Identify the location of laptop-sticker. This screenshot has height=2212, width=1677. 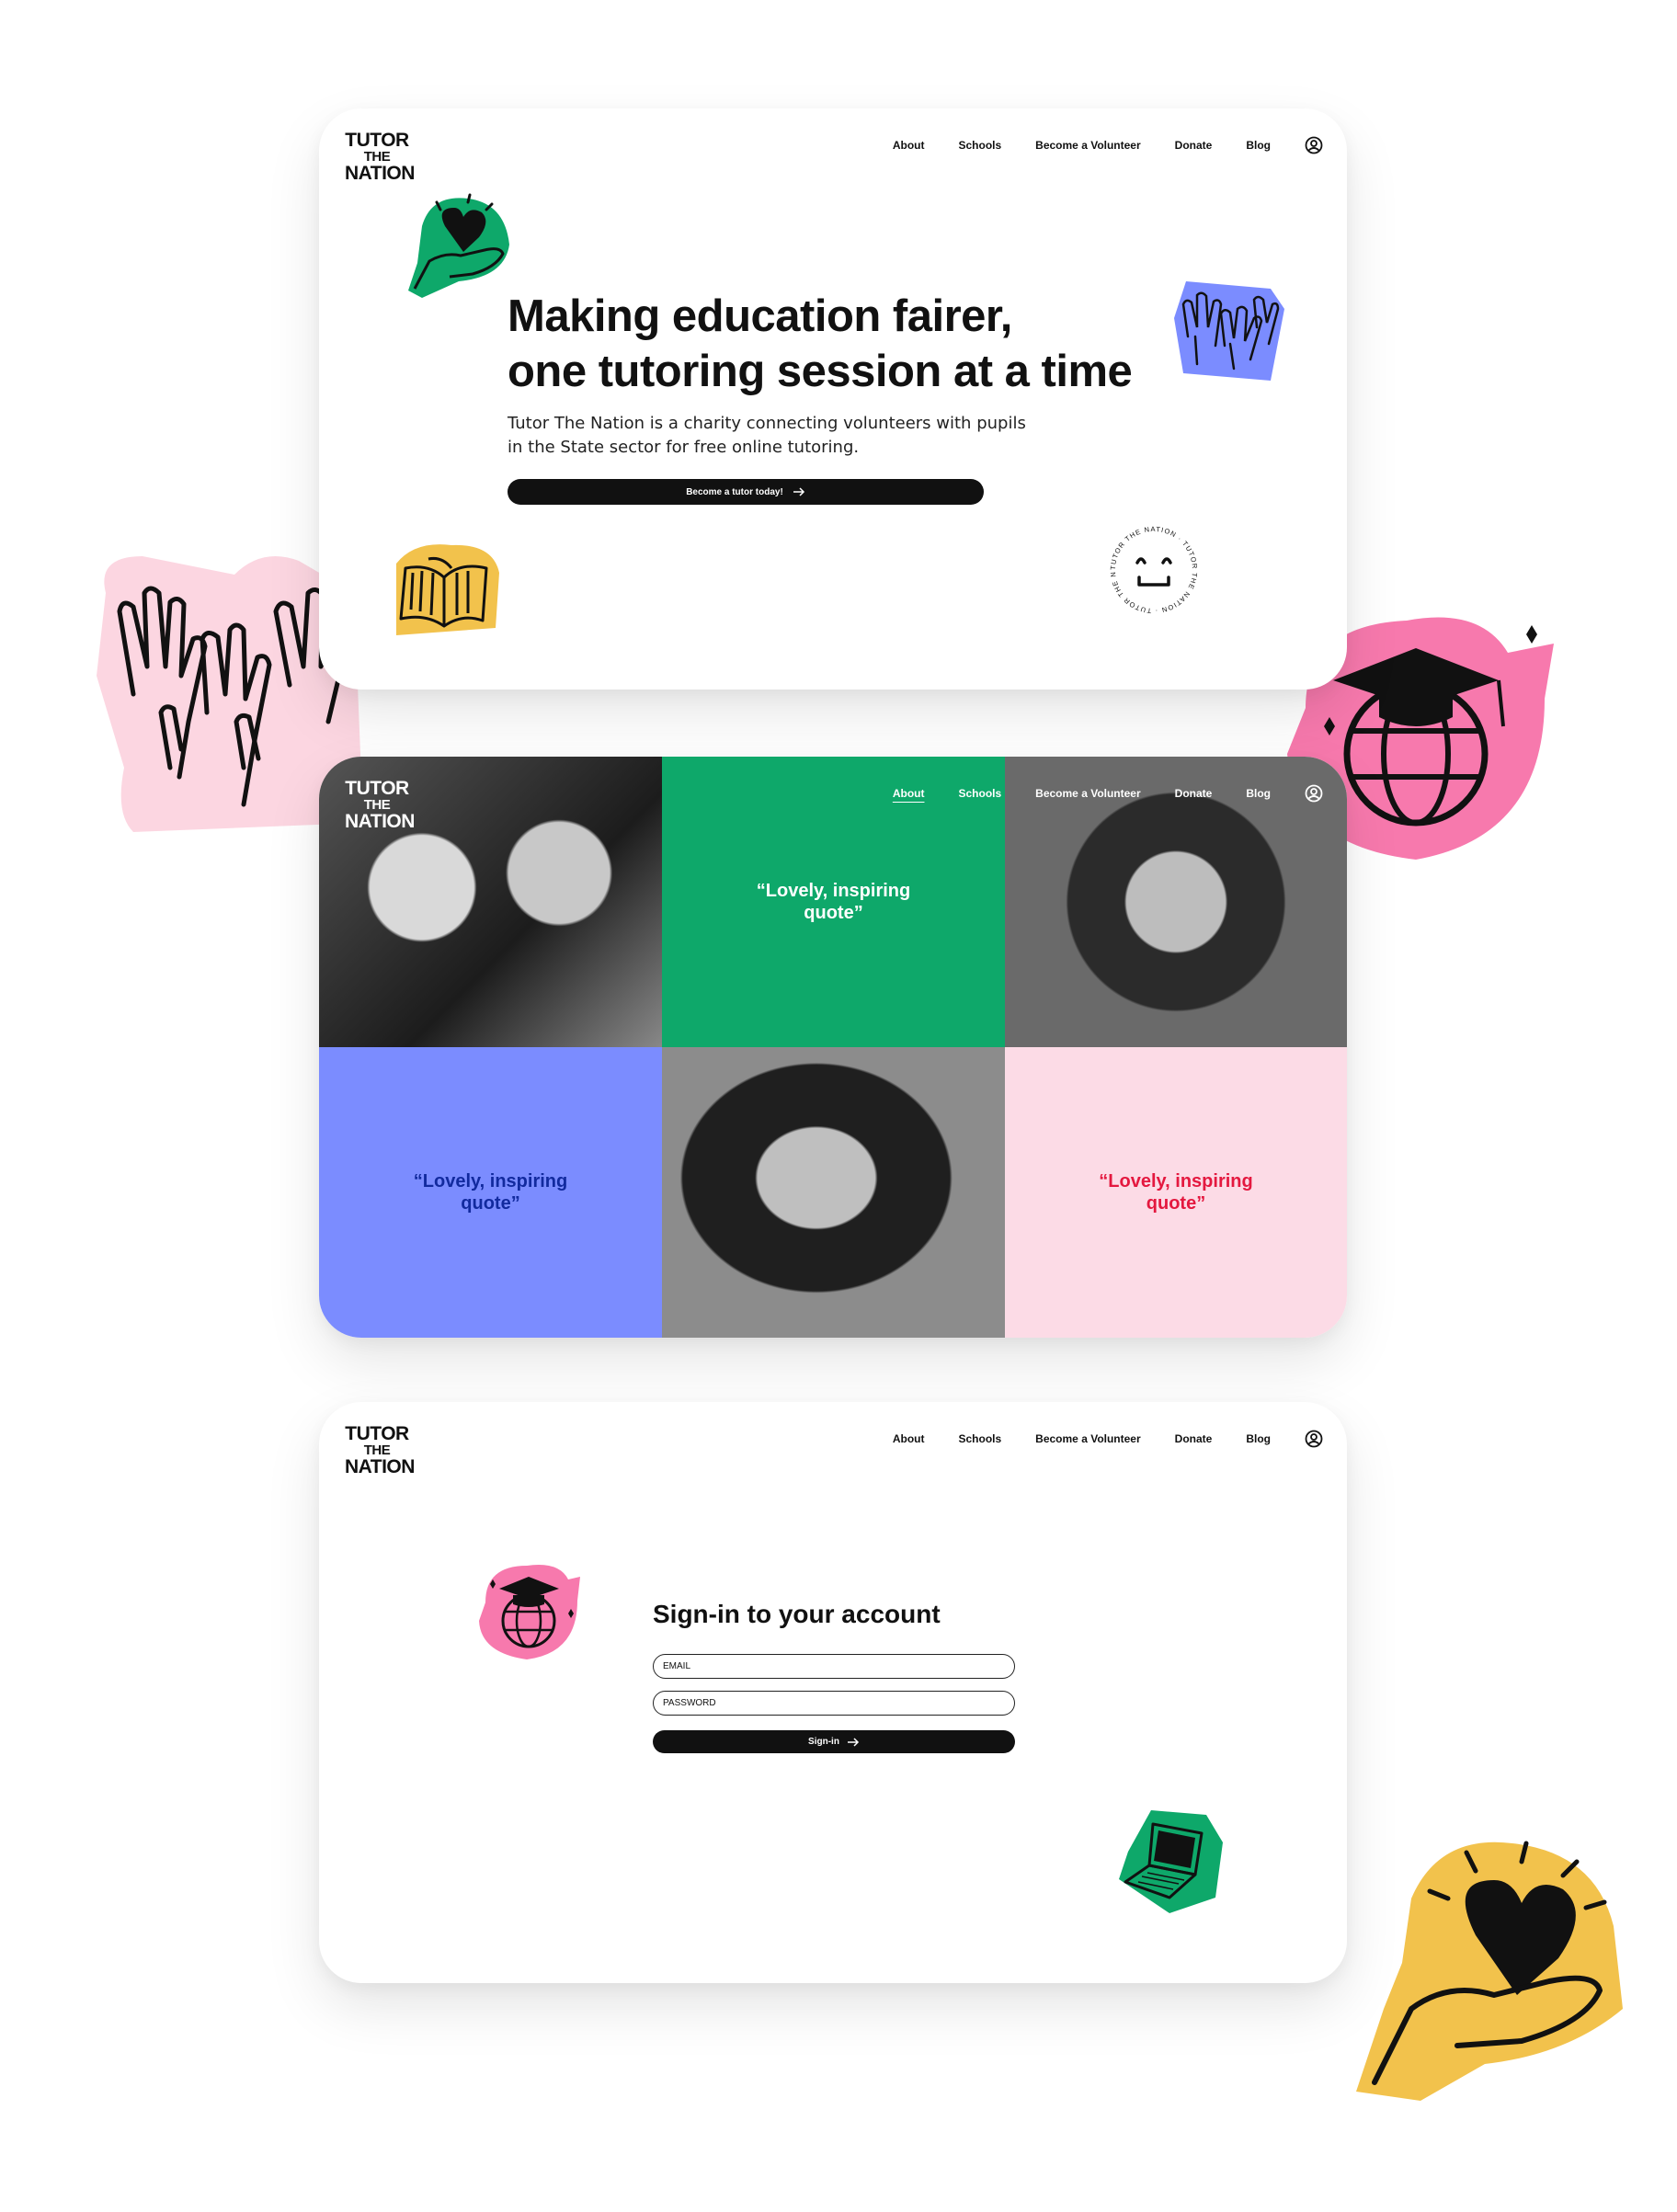
(1171, 1861).